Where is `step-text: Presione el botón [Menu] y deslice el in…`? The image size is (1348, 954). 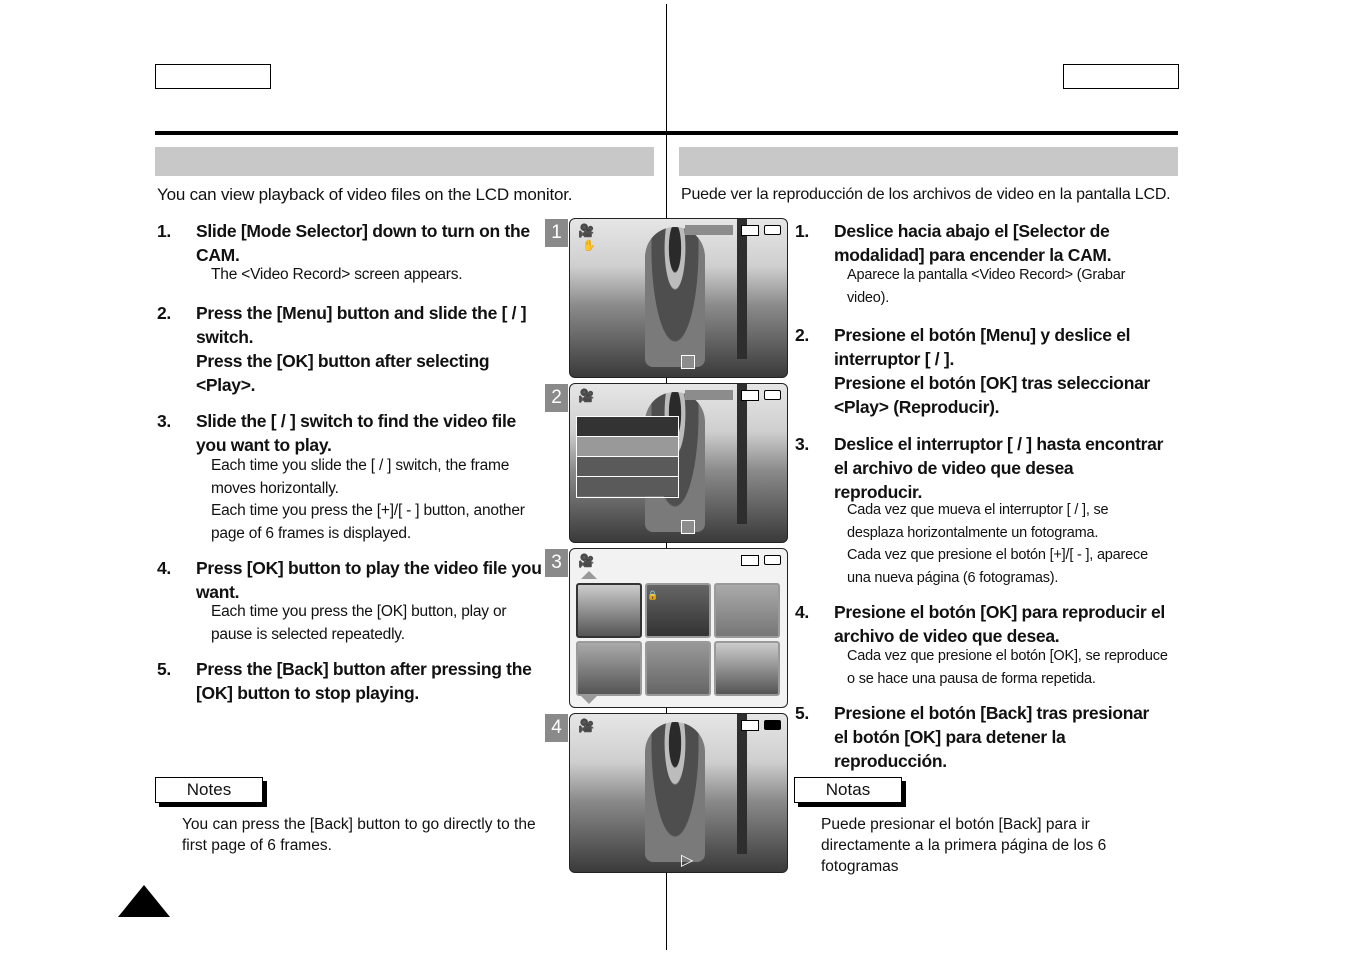 step-text: Presione el botón [Menu] y deslice el in… is located at coordinates (982, 347).